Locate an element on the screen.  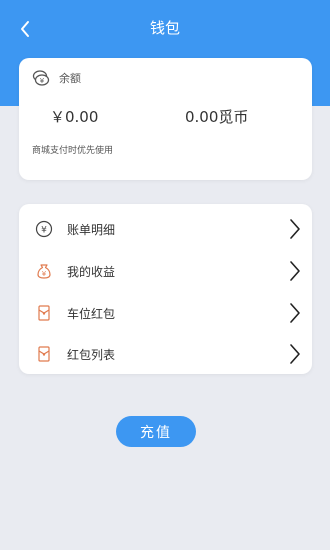
menu-item-parking-red-packet: 车位红包 is located at coordinates (165, 313).